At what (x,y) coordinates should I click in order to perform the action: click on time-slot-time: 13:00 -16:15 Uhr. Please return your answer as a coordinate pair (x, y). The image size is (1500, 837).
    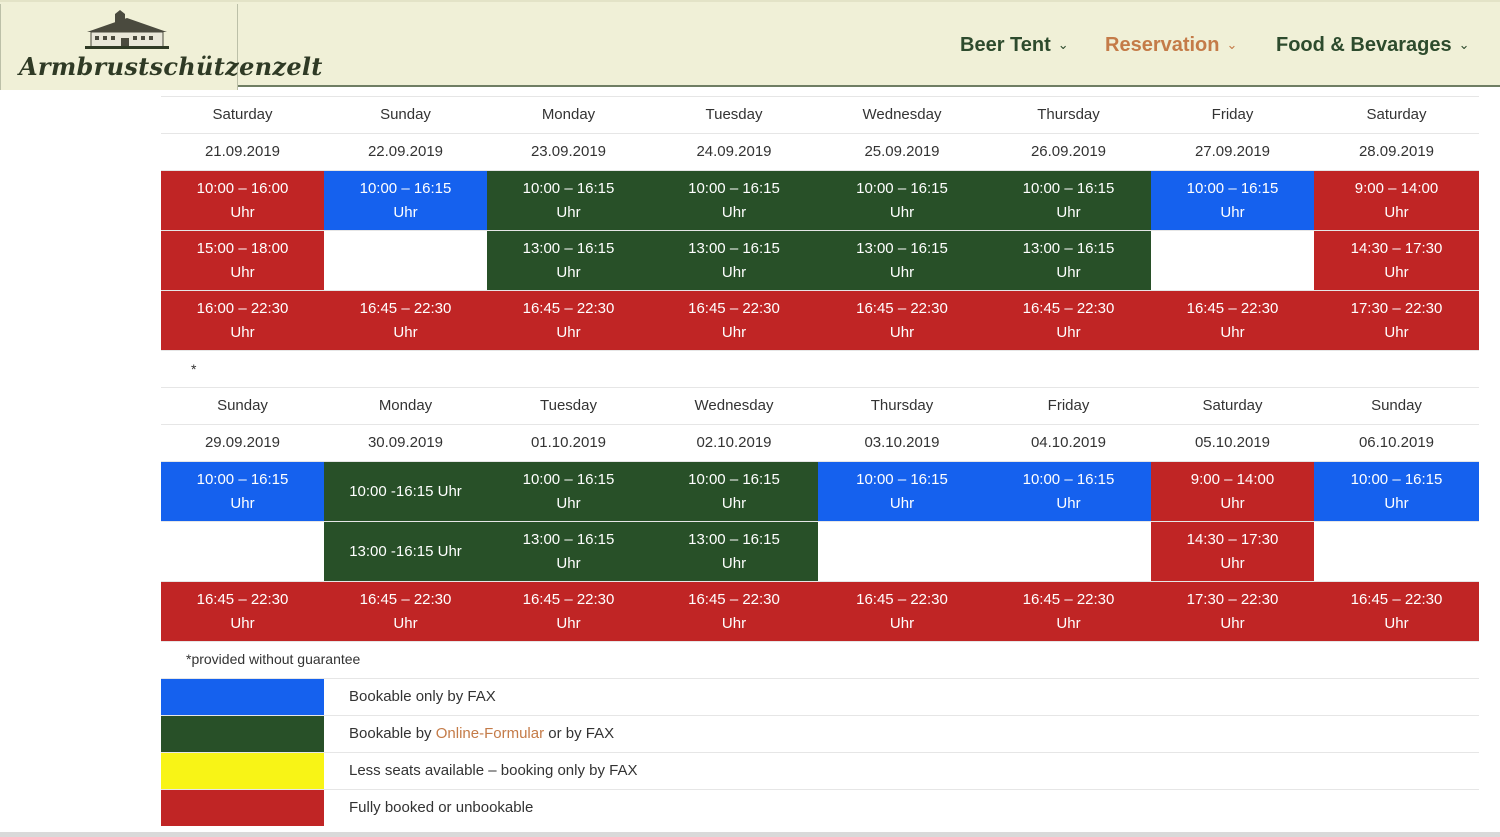
    Looking at the image, I should click on (405, 551).